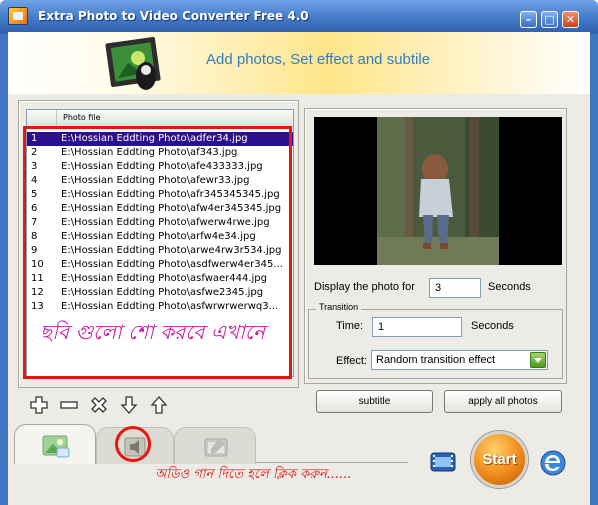 Image resolution: width=598 pixels, height=505 pixels. Describe the element at coordinates (436, 360) in the screenshot. I see `effect-select-value: Random transition effect` at that location.